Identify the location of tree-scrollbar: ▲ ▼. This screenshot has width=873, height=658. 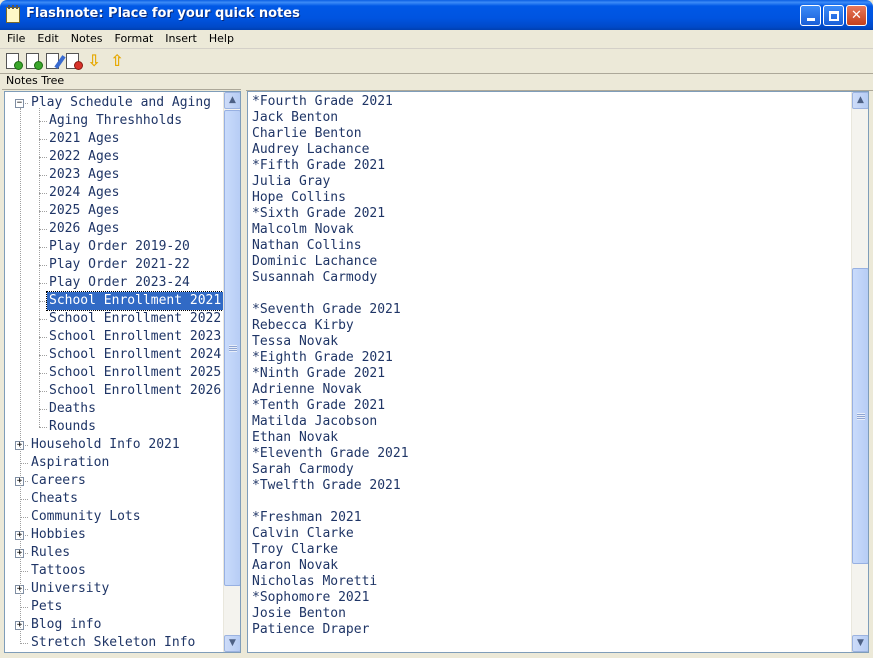
(231, 372).